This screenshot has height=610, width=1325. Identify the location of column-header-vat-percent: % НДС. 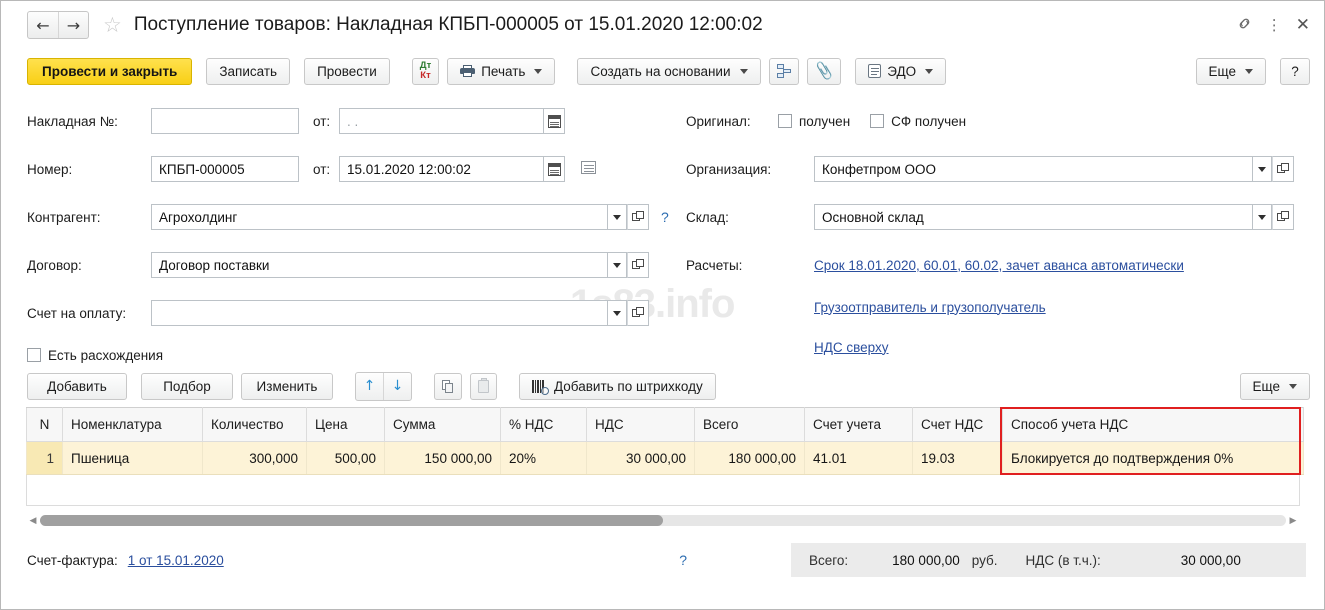
(543, 424).